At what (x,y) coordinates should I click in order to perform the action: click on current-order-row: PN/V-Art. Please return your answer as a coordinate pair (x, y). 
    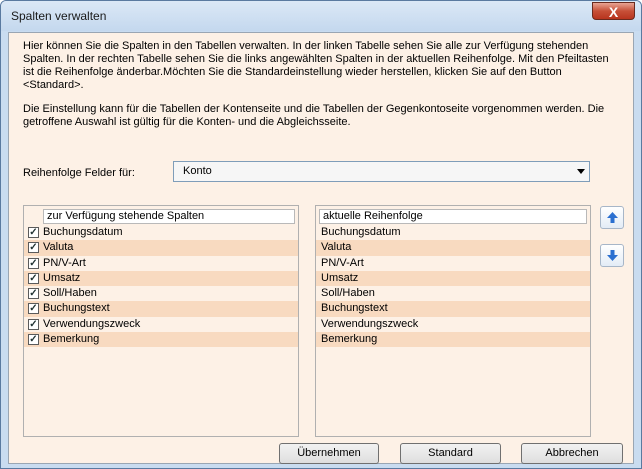
    Looking at the image, I should click on (453, 263).